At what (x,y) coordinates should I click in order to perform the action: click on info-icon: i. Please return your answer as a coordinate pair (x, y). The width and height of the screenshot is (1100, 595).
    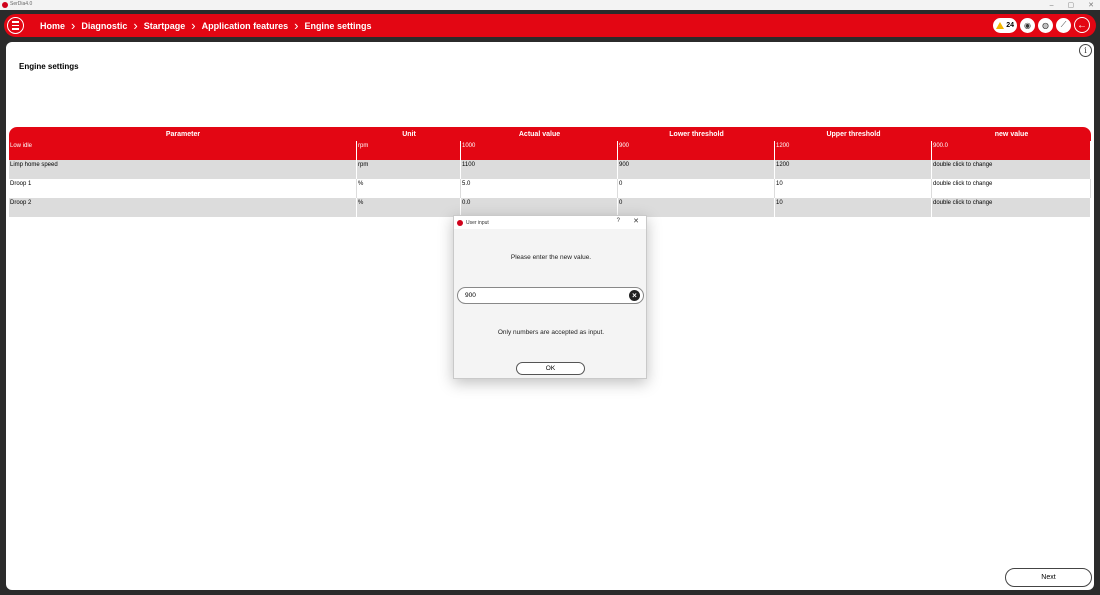
    Looking at the image, I should click on (1085, 50).